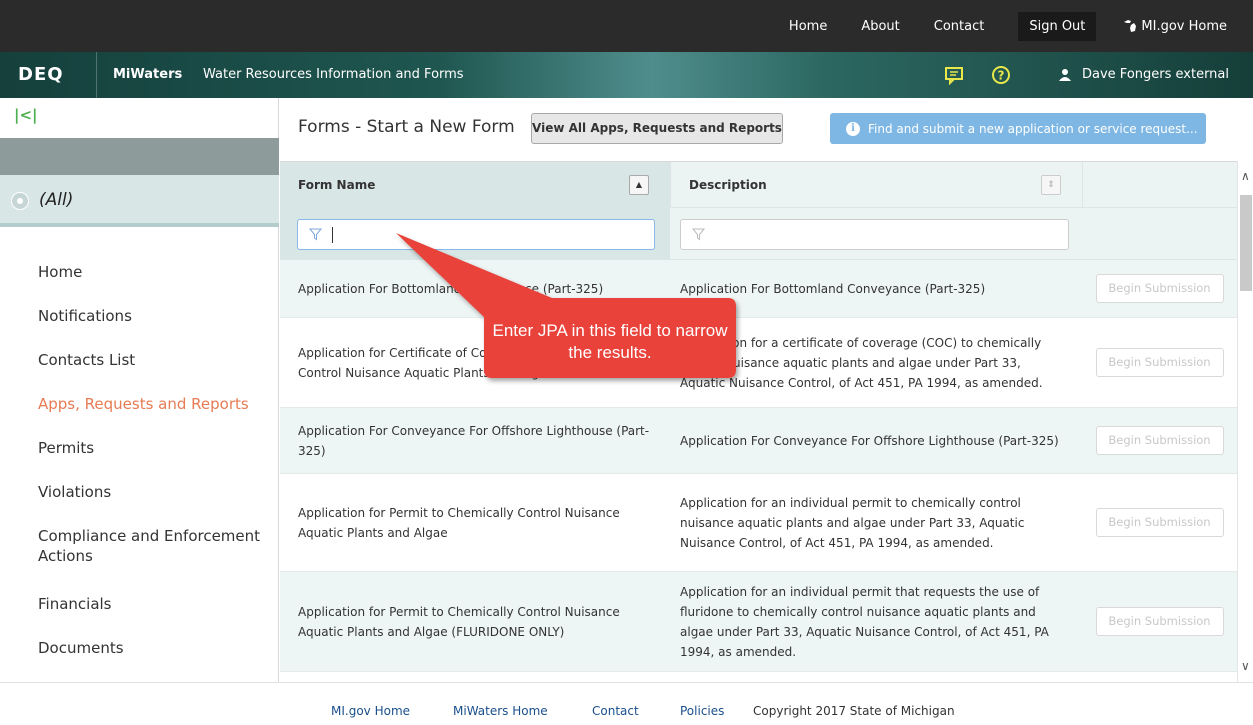 This screenshot has width=1253, height=725. Describe the element at coordinates (954, 75) in the screenshot. I see `feedback-icon` at that location.